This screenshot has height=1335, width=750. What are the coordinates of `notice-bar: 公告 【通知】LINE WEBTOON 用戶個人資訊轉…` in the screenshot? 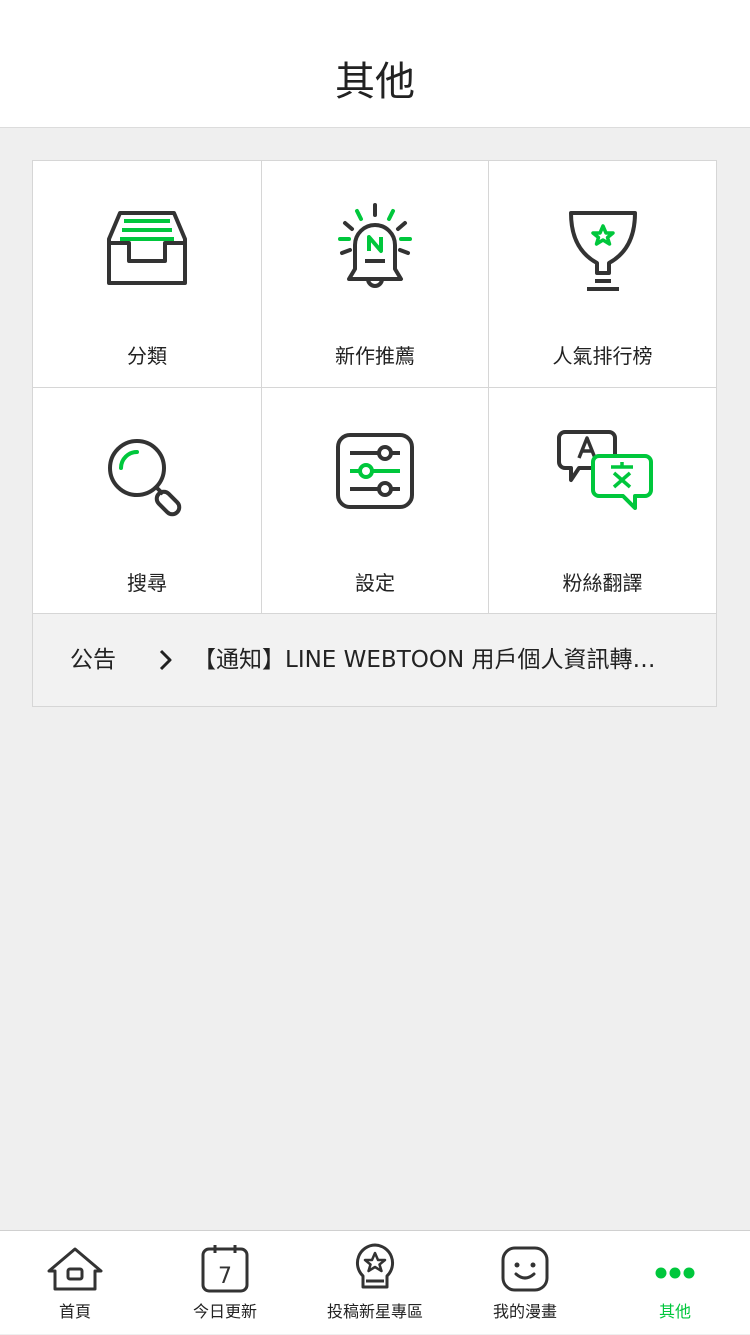 It's located at (374, 660).